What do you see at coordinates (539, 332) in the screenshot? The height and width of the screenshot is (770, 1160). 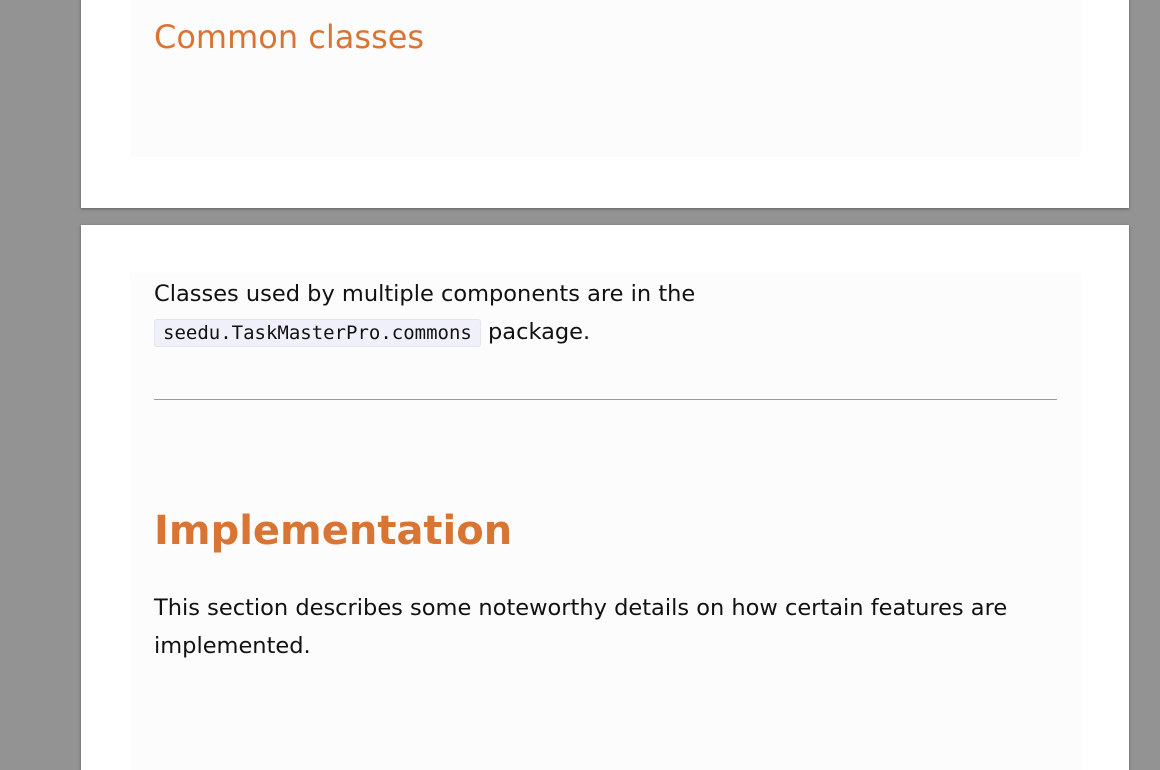 I see `paragraph-text: package.` at bounding box center [539, 332].